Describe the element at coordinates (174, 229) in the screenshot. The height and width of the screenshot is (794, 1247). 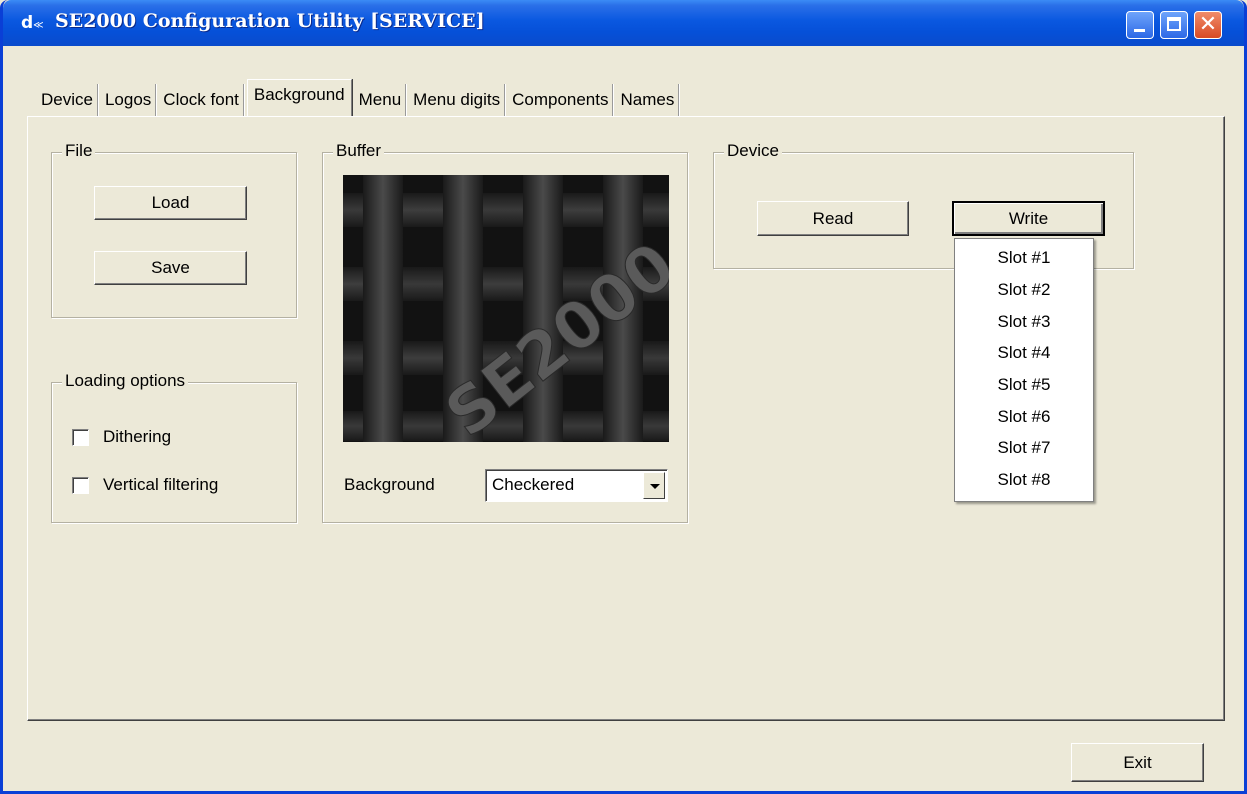
I see `file-group: File` at that location.